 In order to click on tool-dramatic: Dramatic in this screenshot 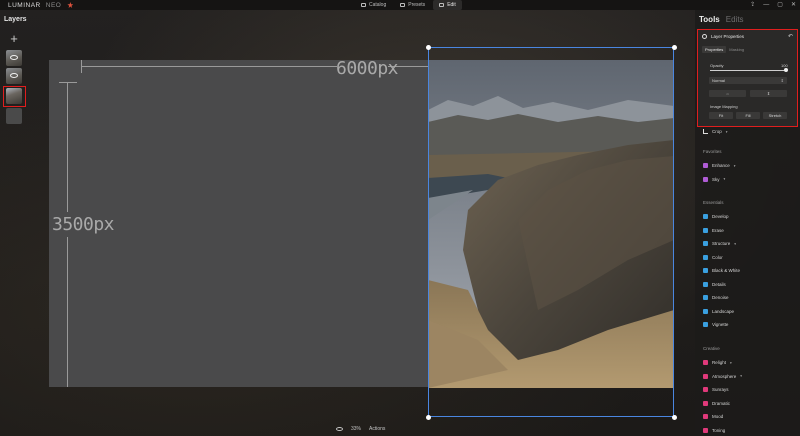, I will do `click(717, 403)`.